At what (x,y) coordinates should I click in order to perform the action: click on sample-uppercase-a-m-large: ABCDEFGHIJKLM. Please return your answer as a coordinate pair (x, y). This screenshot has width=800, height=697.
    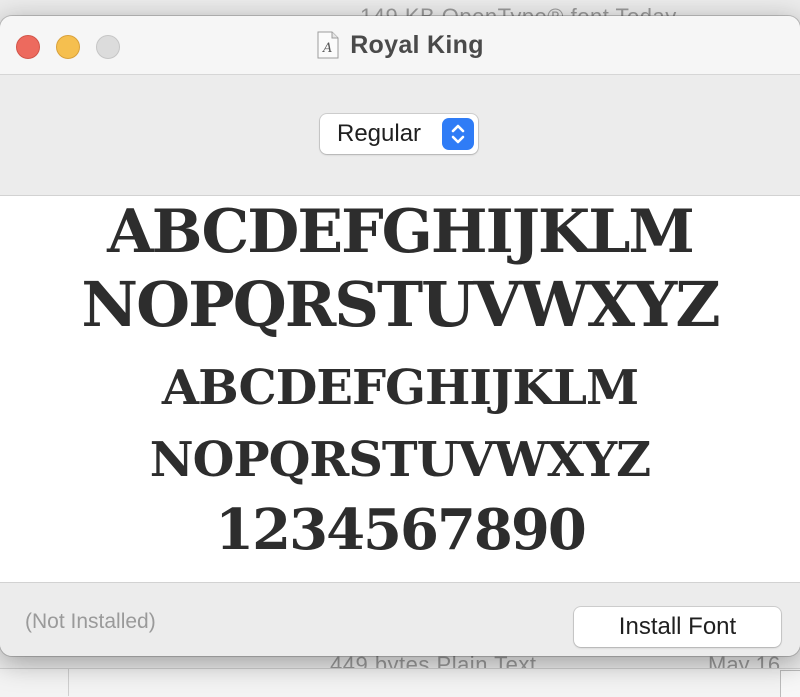
    Looking at the image, I should click on (401, 232).